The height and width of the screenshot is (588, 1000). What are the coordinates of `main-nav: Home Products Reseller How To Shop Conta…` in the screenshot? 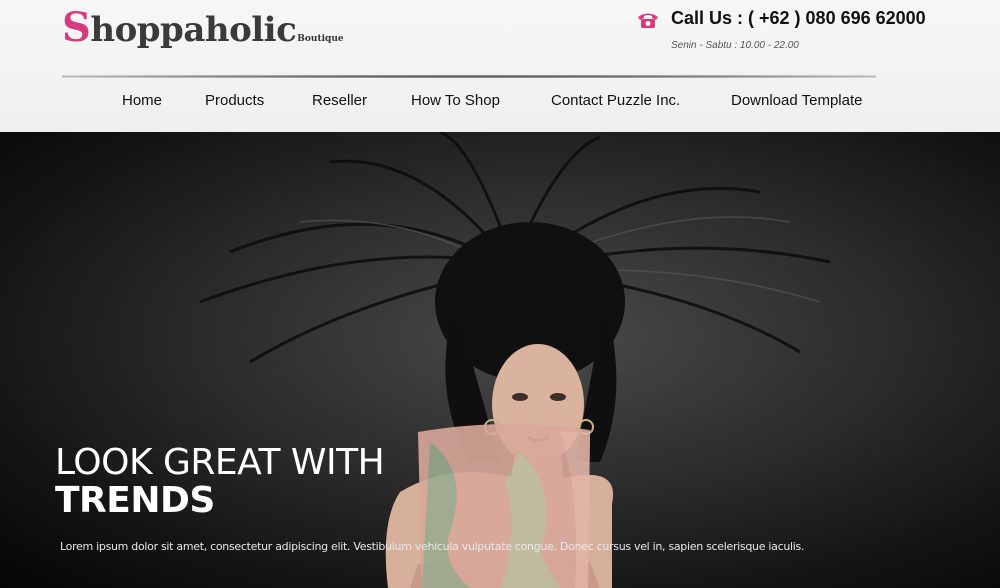 It's located at (500, 105).